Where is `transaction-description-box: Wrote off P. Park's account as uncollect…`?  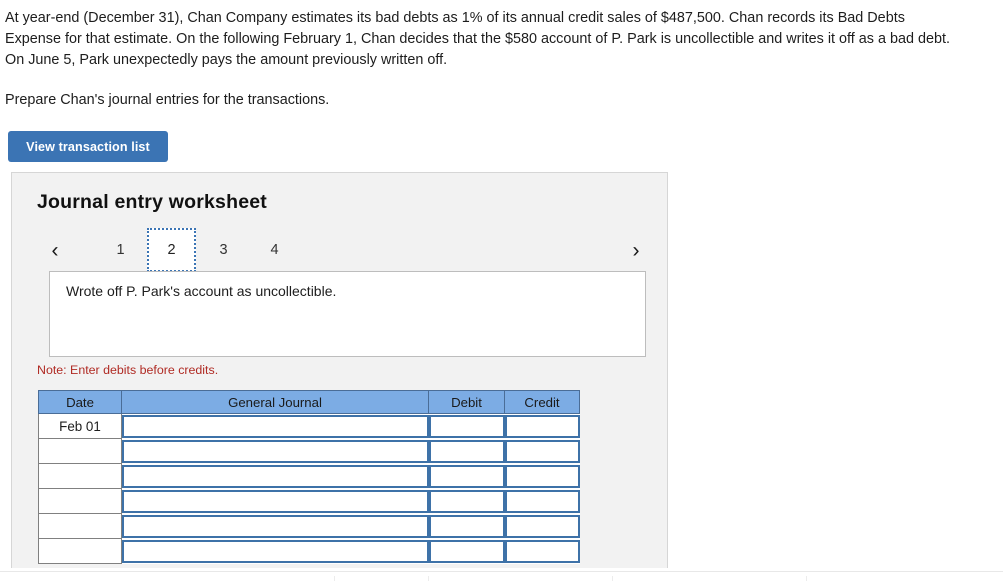 transaction-description-box: Wrote off P. Park's account as uncollect… is located at coordinates (347, 314).